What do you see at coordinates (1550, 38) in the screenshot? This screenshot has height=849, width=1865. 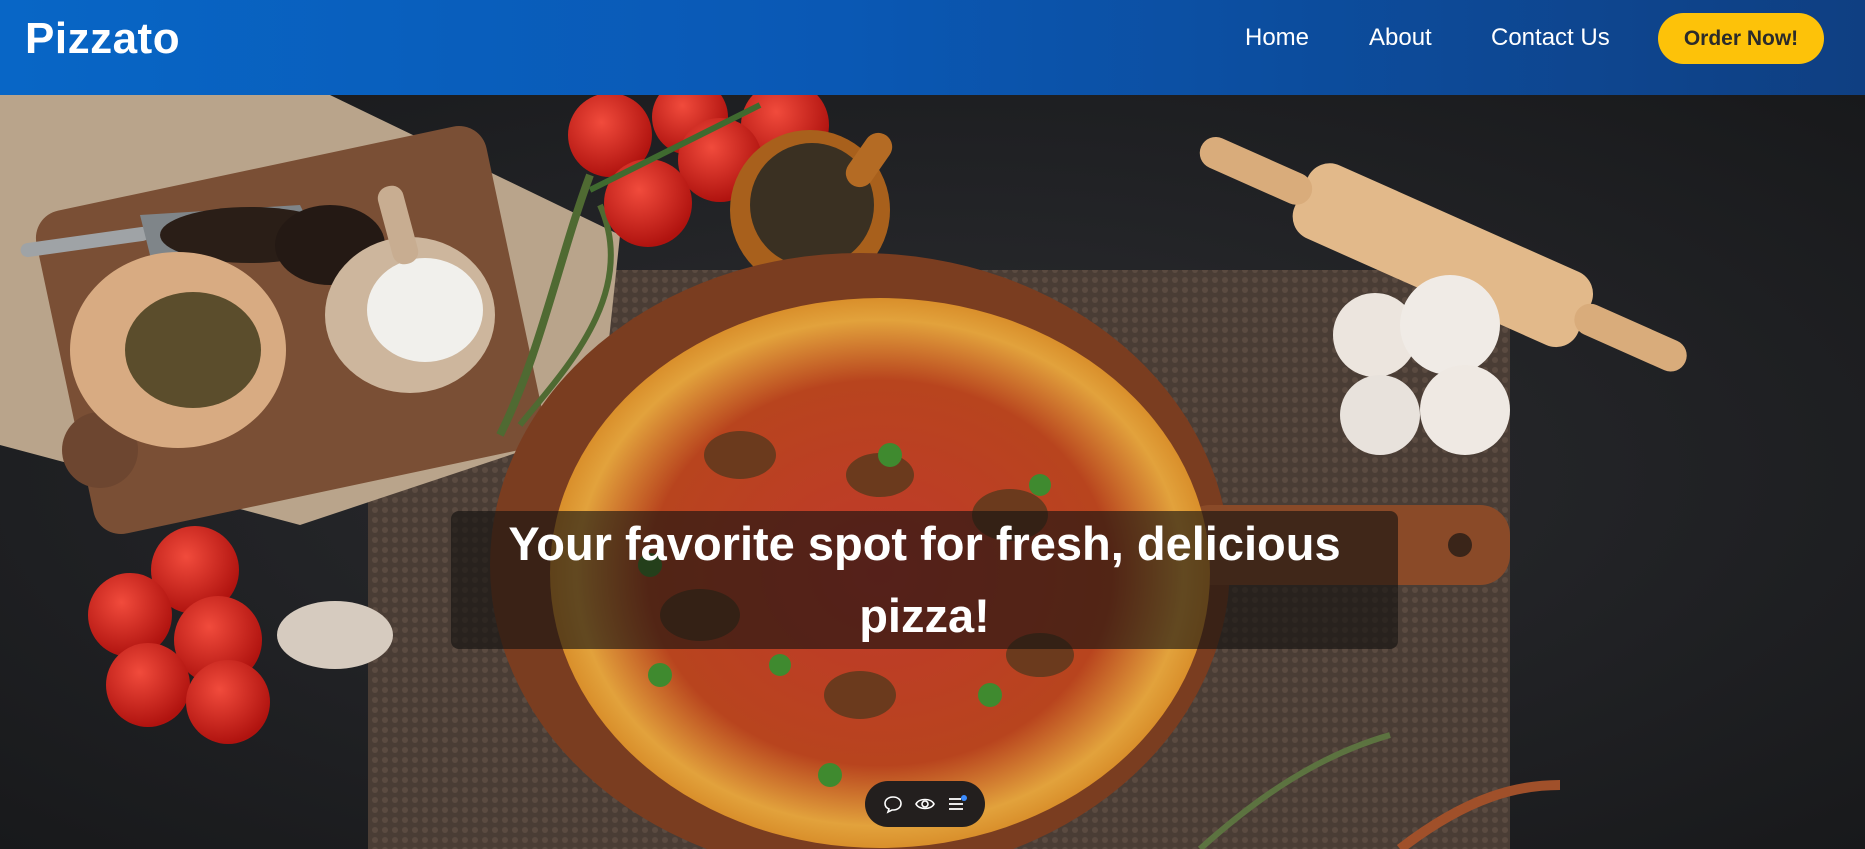 I see `nav-link-contact: Contact Us` at bounding box center [1550, 38].